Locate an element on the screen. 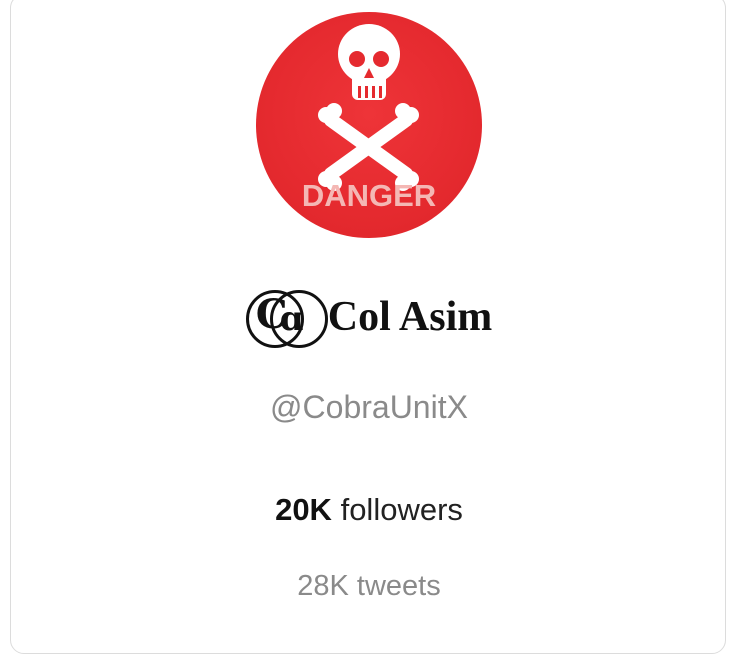  display-name: Col Asim is located at coordinates (410, 317).